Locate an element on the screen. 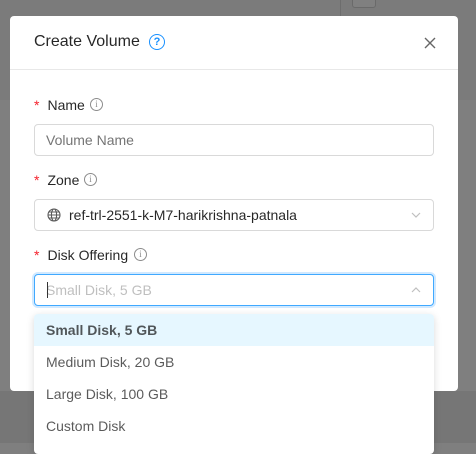 This screenshot has width=476, height=454. disk-offering-select: Small Disk, 5 GB is located at coordinates (234, 290).